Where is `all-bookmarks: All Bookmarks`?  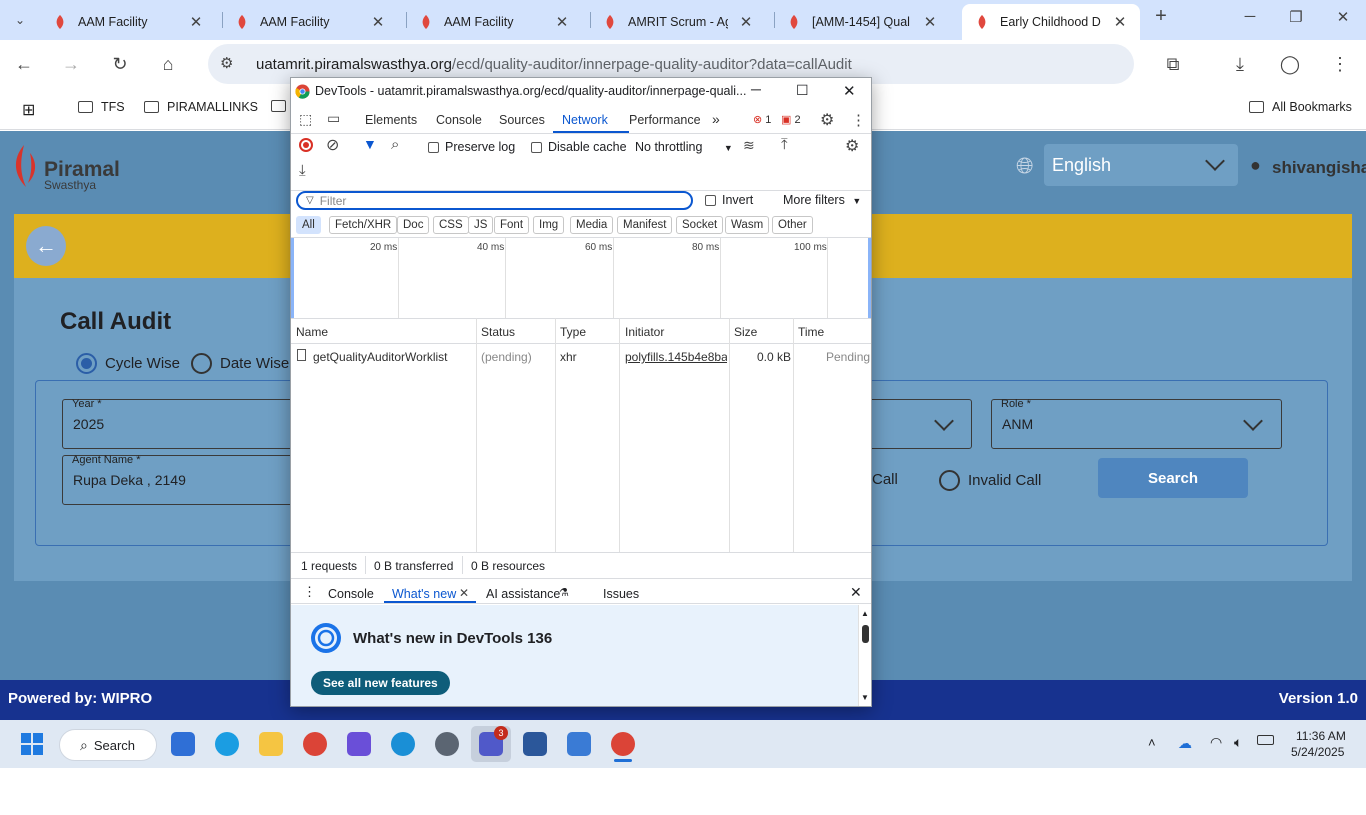
all-bookmarks: All Bookmarks is located at coordinates (1300, 107).